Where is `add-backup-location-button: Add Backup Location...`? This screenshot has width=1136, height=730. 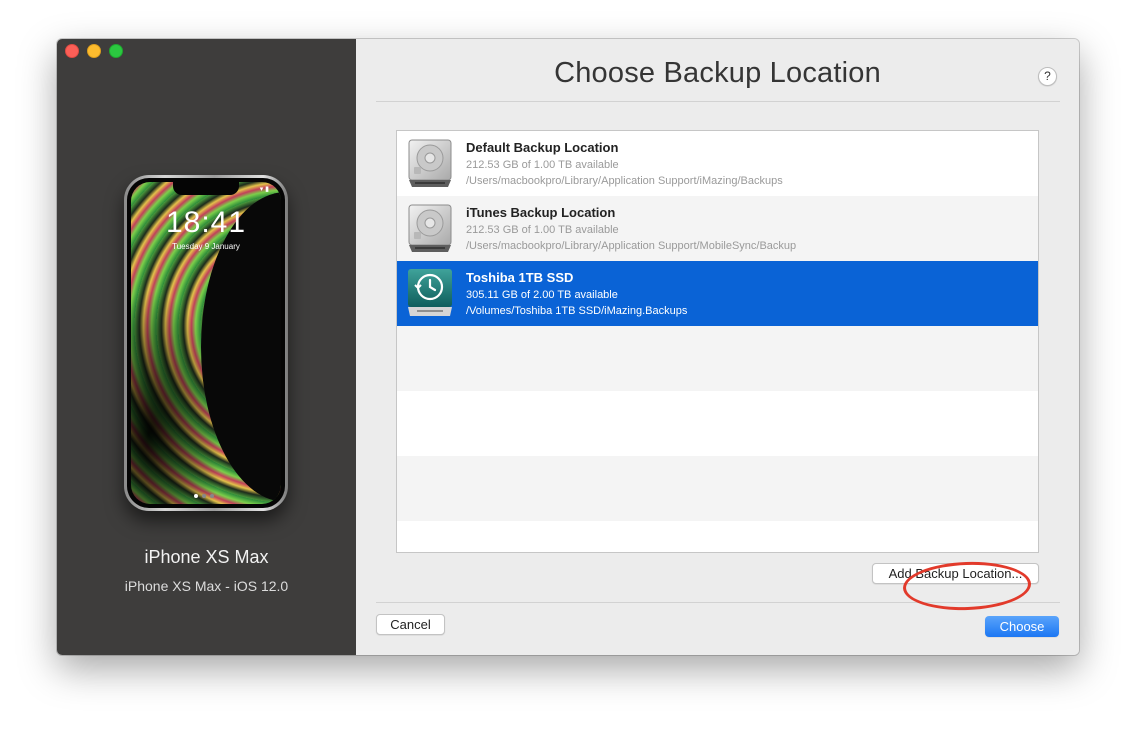 add-backup-location-button: Add Backup Location... is located at coordinates (955, 573).